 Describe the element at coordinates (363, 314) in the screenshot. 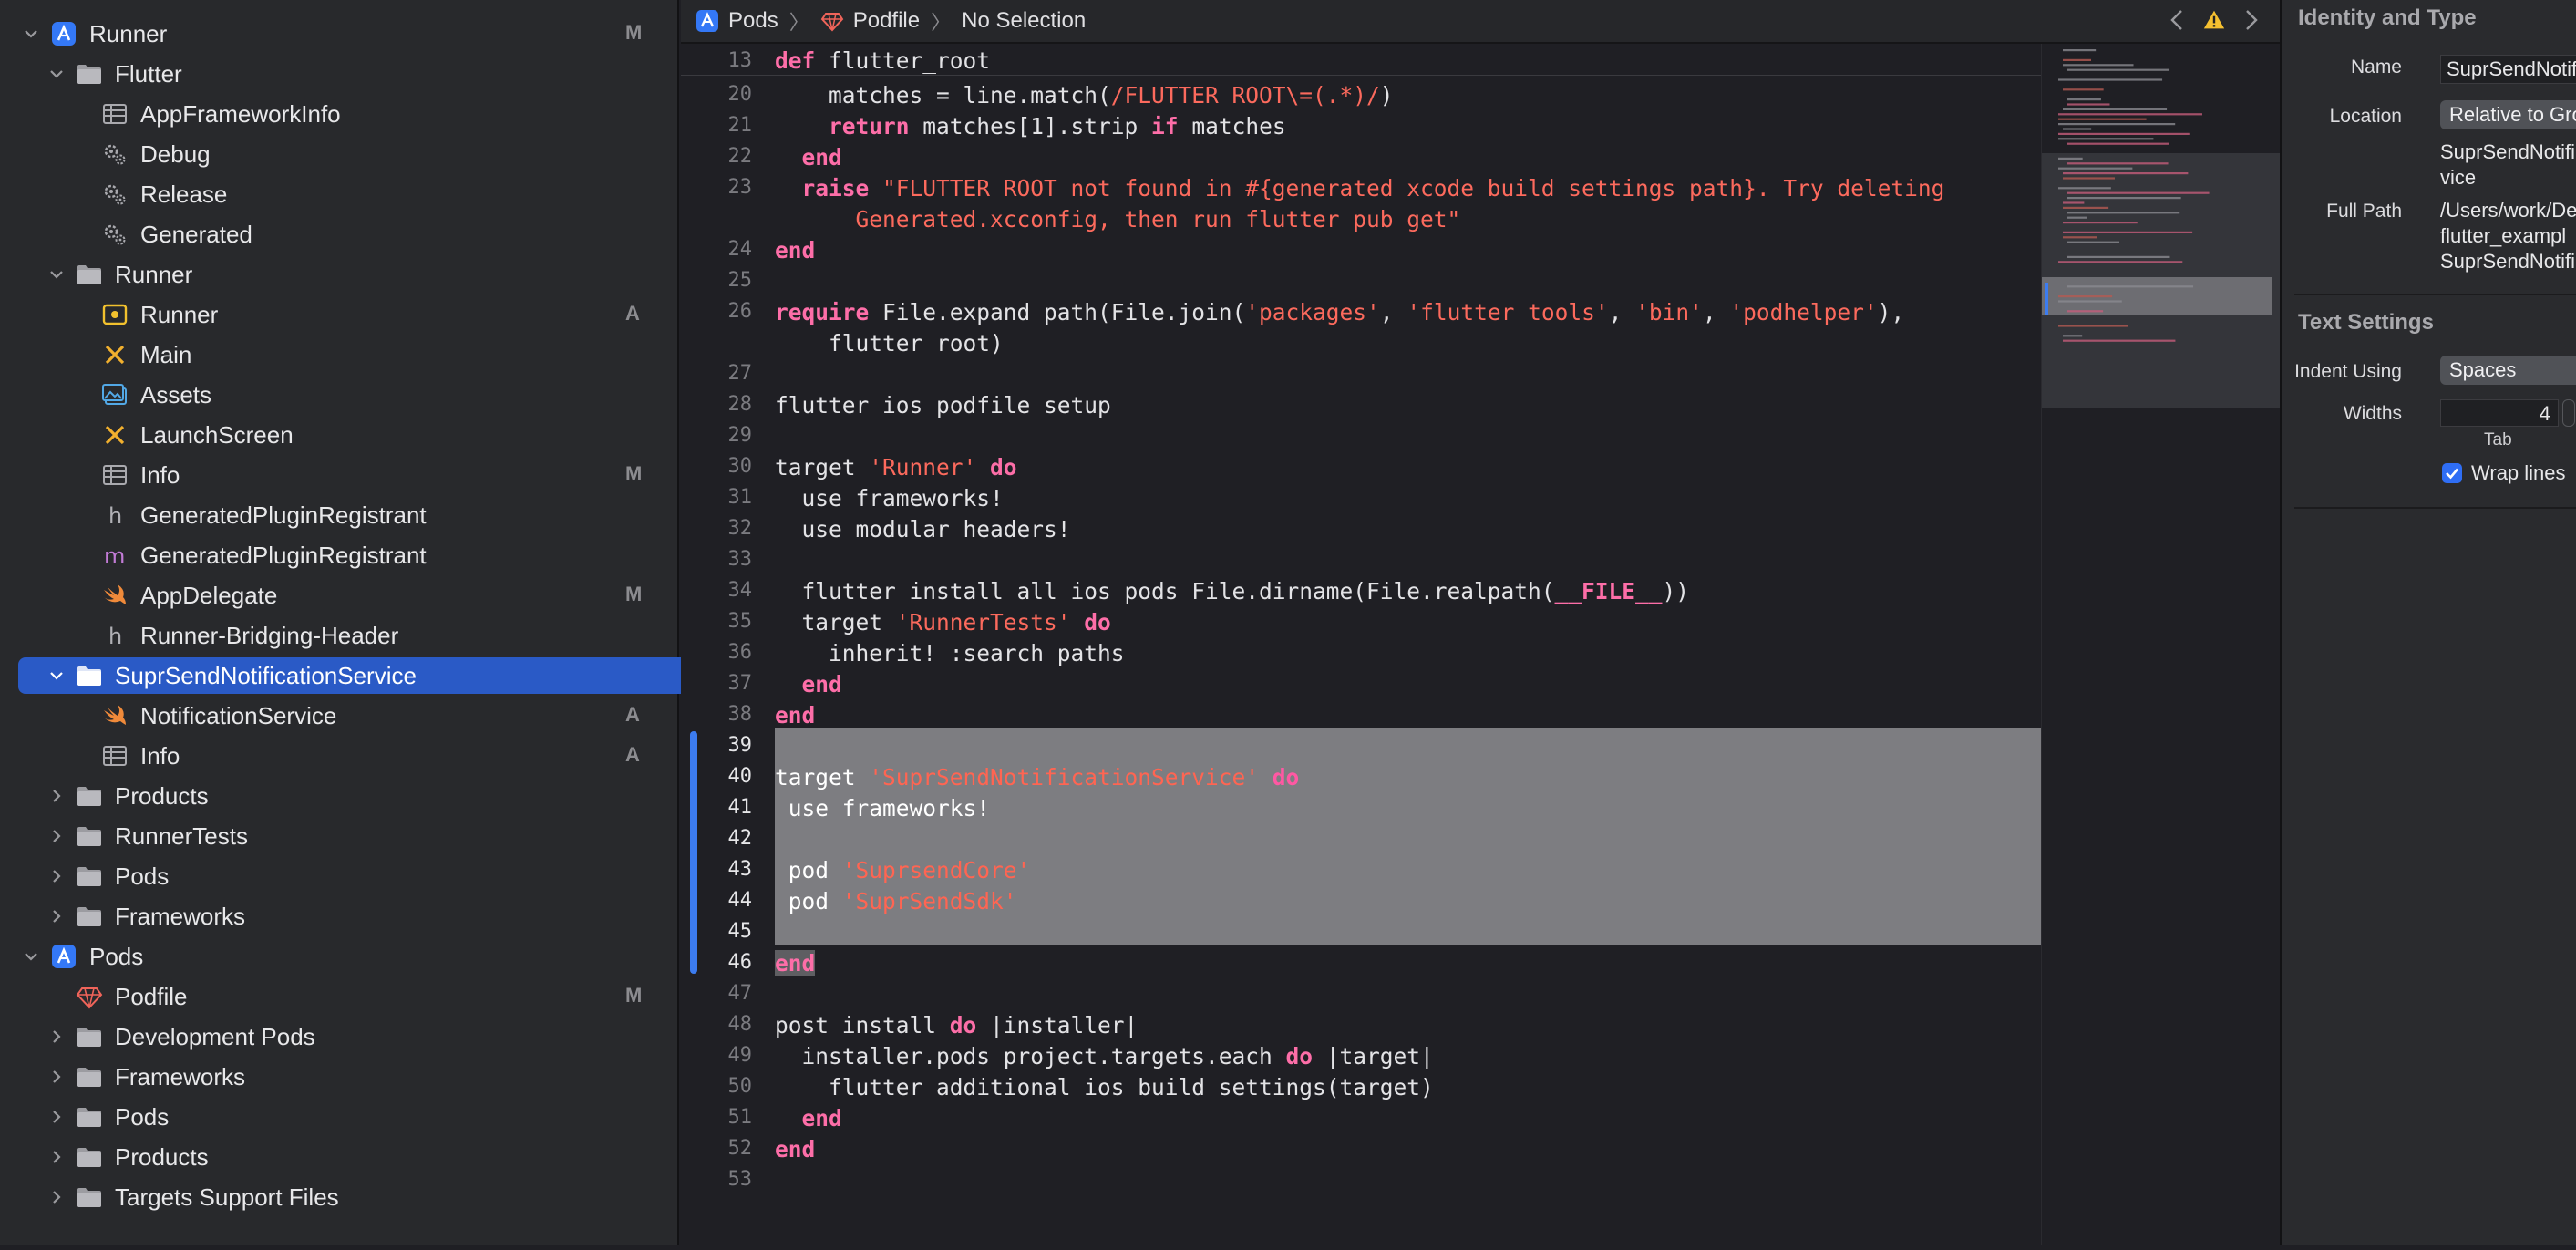

I see `nav-row-runner-entitlements: Runner` at that location.